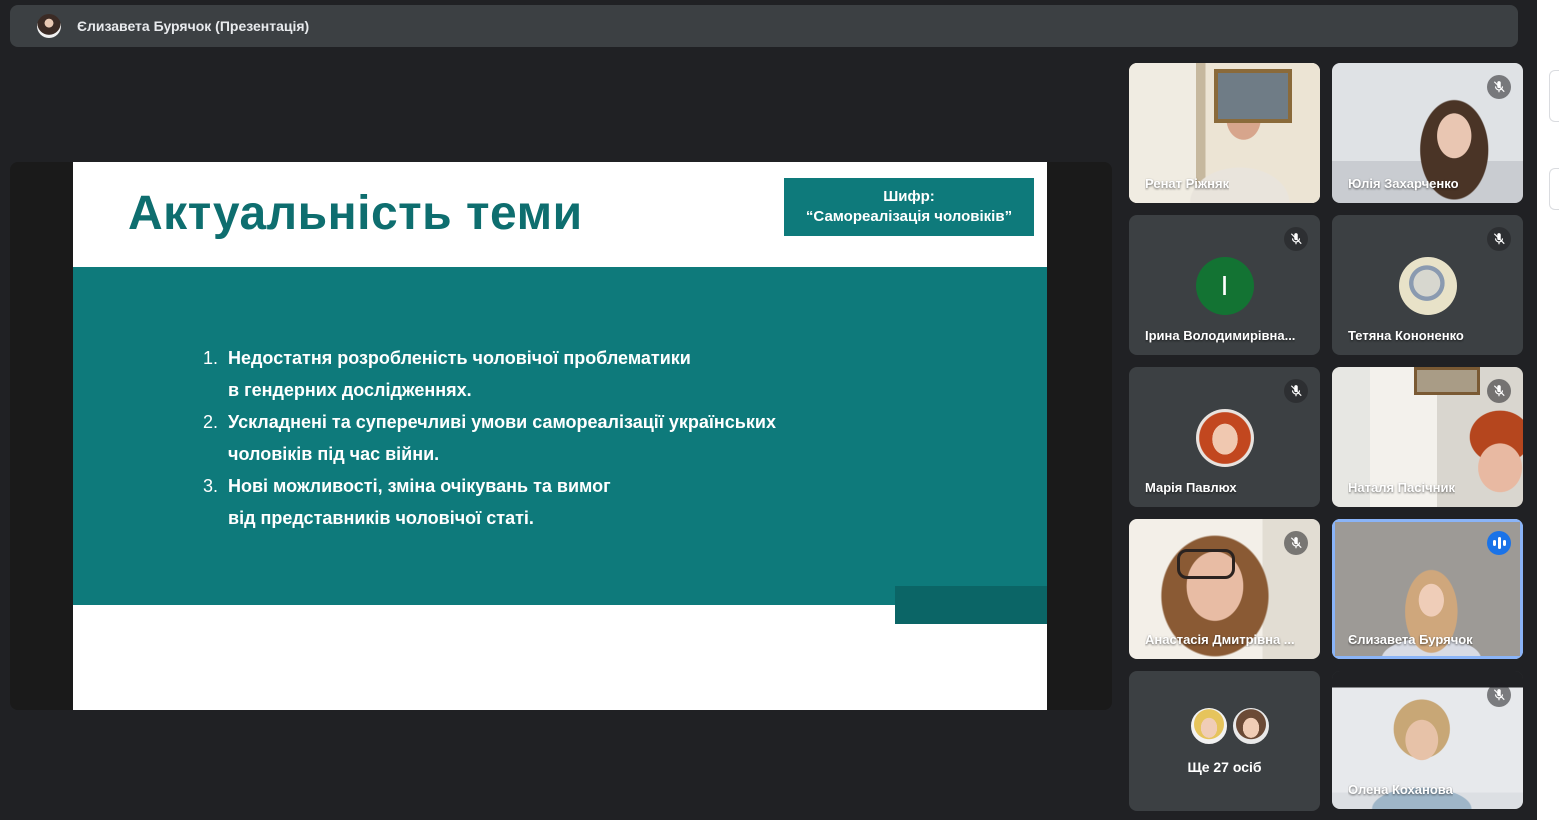 Image resolution: width=1559 pixels, height=820 pixels. Describe the element at coordinates (211, 422) in the screenshot. I see `slide-point-number: 2.` at that location.